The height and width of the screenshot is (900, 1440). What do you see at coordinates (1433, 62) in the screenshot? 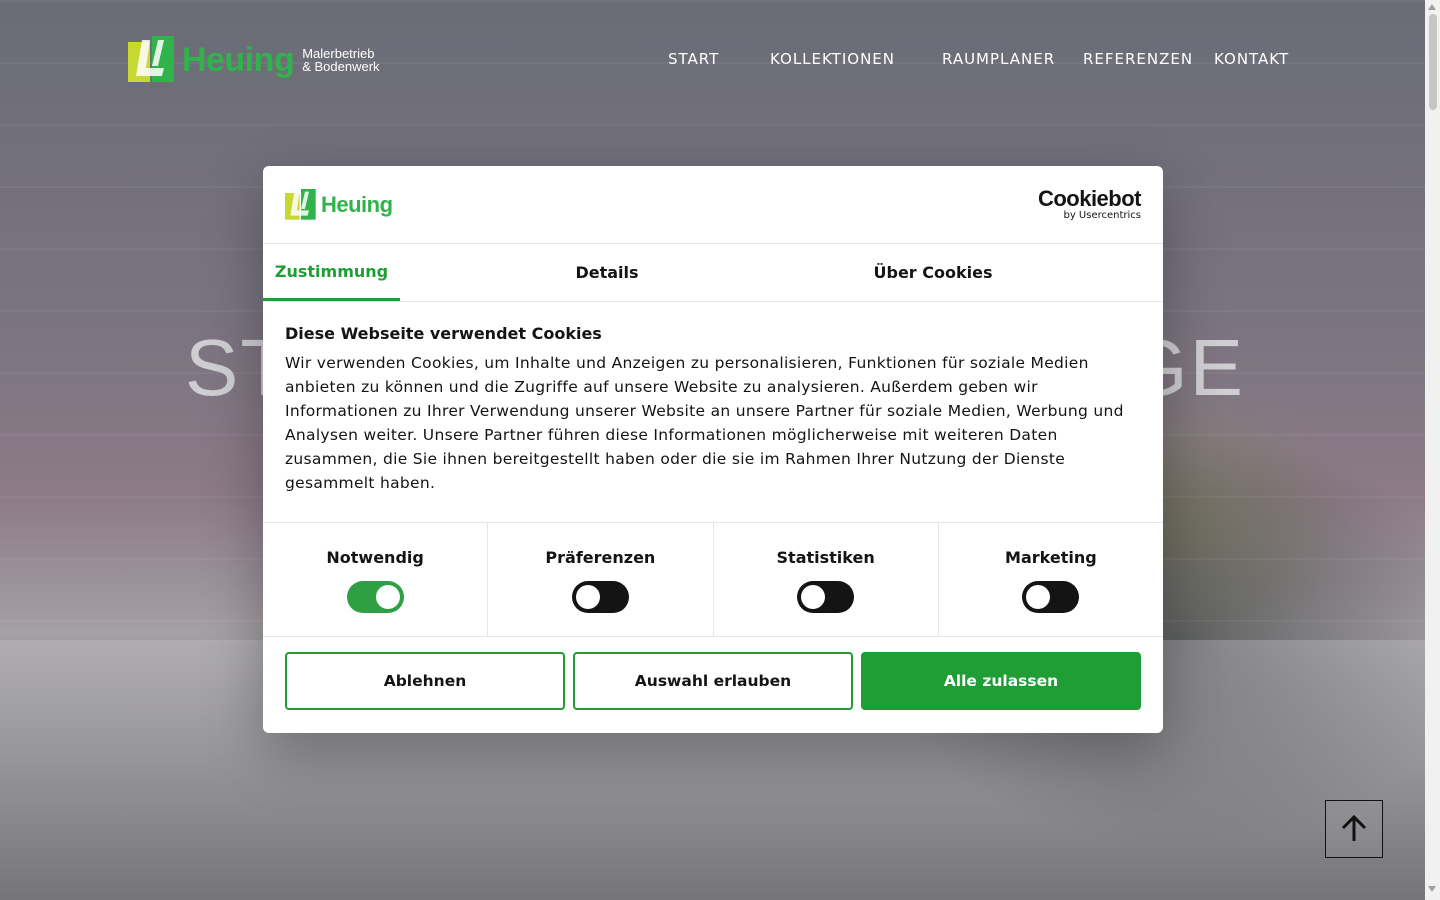
I see `scrollbar-thumb` at bounding box center [1433, 62].